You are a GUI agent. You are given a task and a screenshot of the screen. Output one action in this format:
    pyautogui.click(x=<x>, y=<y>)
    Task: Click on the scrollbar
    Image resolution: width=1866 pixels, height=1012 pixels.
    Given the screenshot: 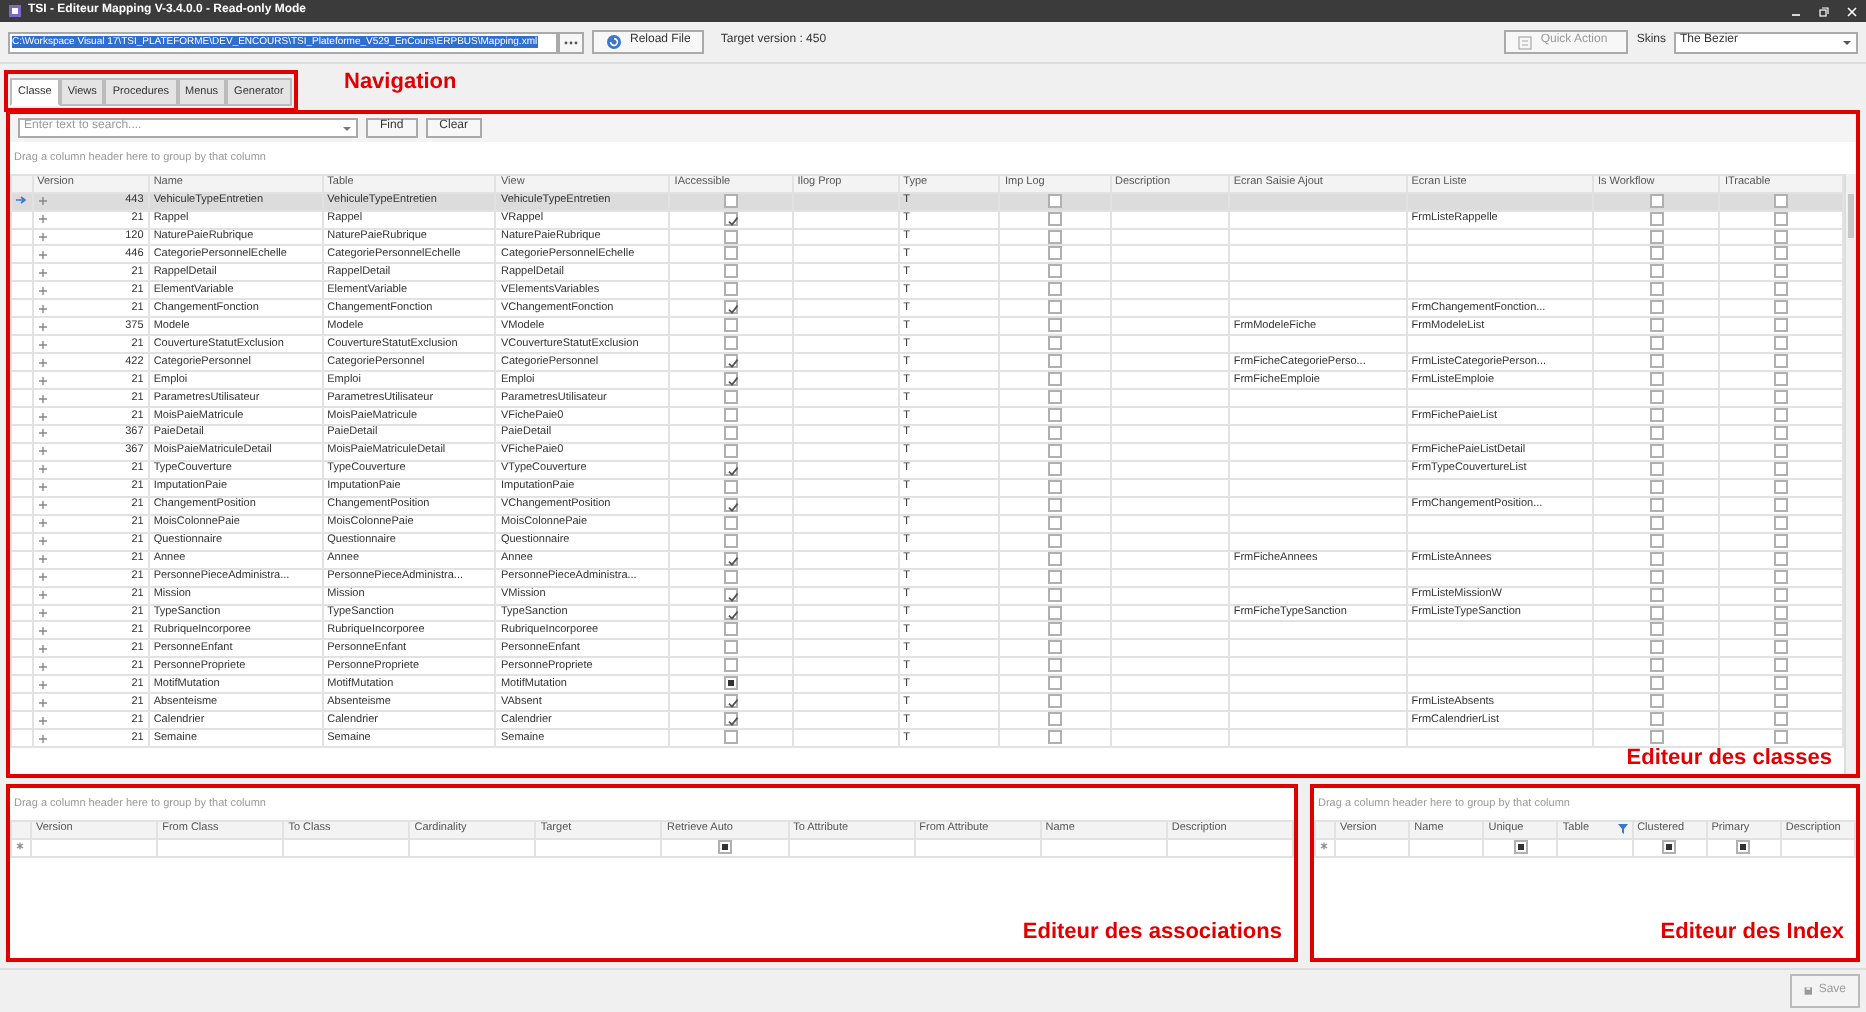 What is the action you would take?
    pyautogui.click(x=1850, y=474)
    